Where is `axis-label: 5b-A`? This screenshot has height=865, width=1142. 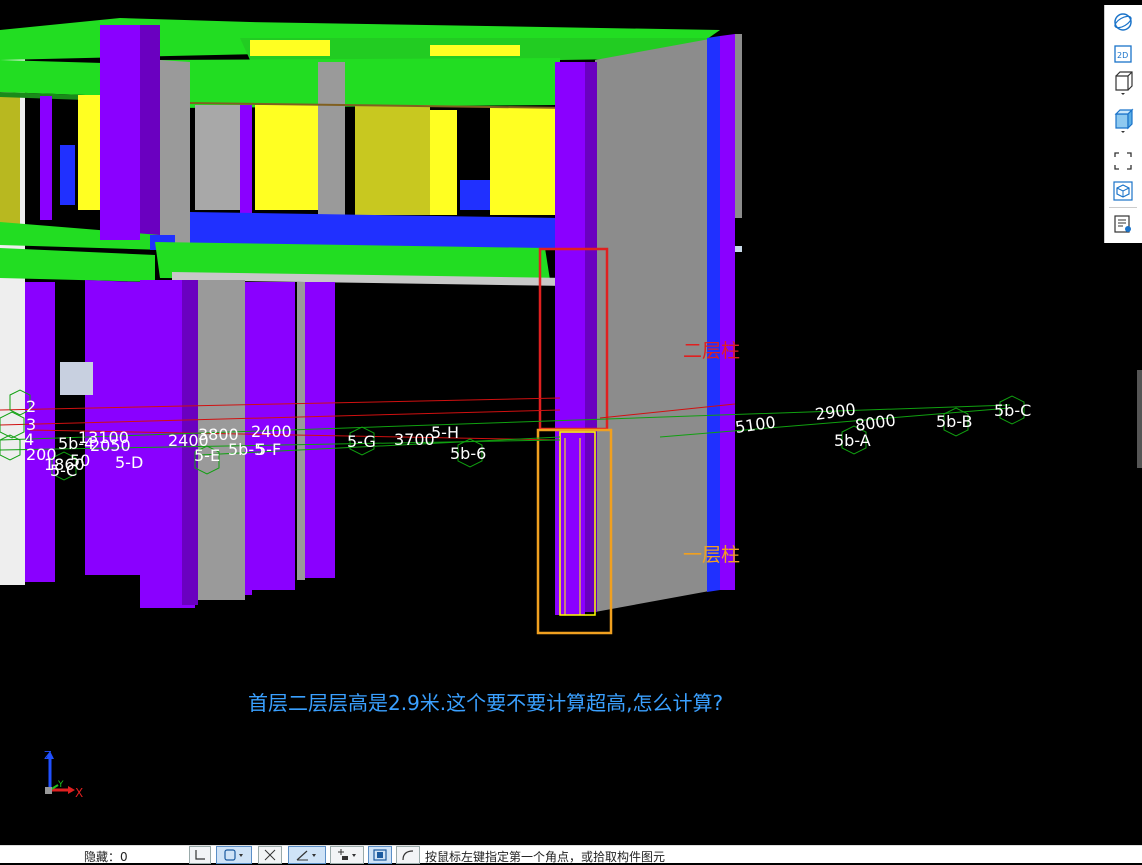
axis-label: 5b-A is located at coordinates (852, 440).